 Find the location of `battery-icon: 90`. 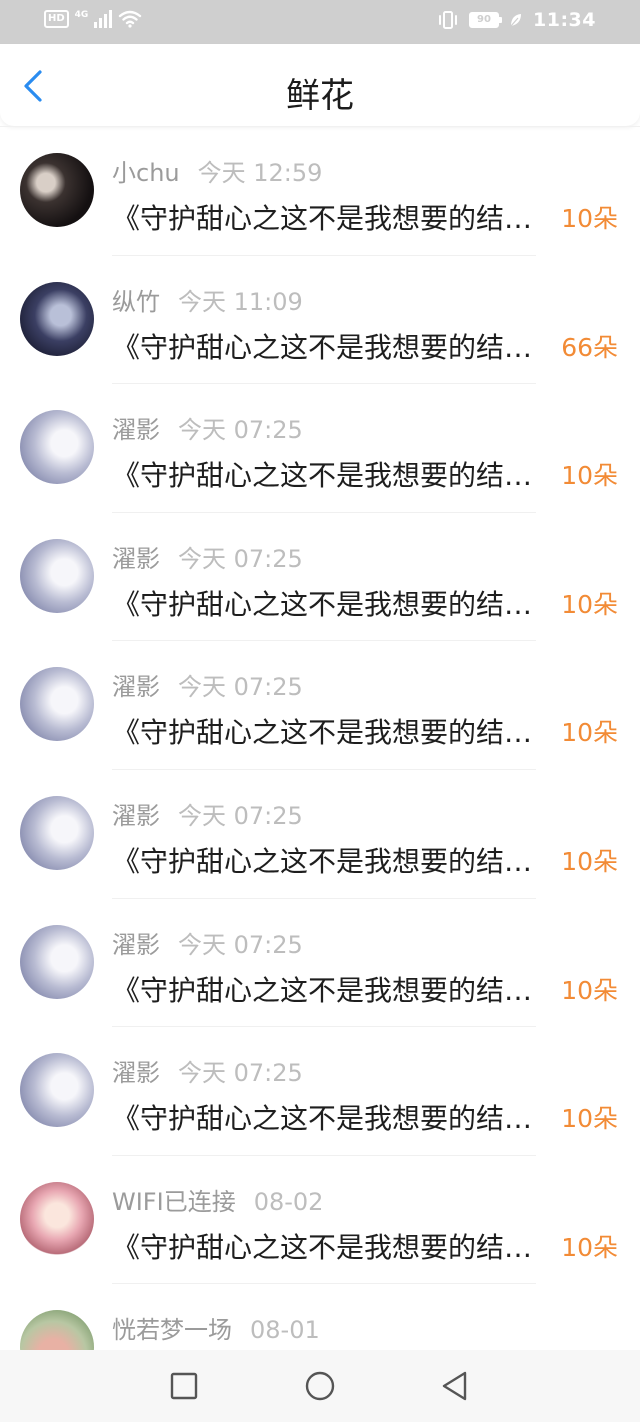

battery-icon: 90 is located at coordinates (486, 20).